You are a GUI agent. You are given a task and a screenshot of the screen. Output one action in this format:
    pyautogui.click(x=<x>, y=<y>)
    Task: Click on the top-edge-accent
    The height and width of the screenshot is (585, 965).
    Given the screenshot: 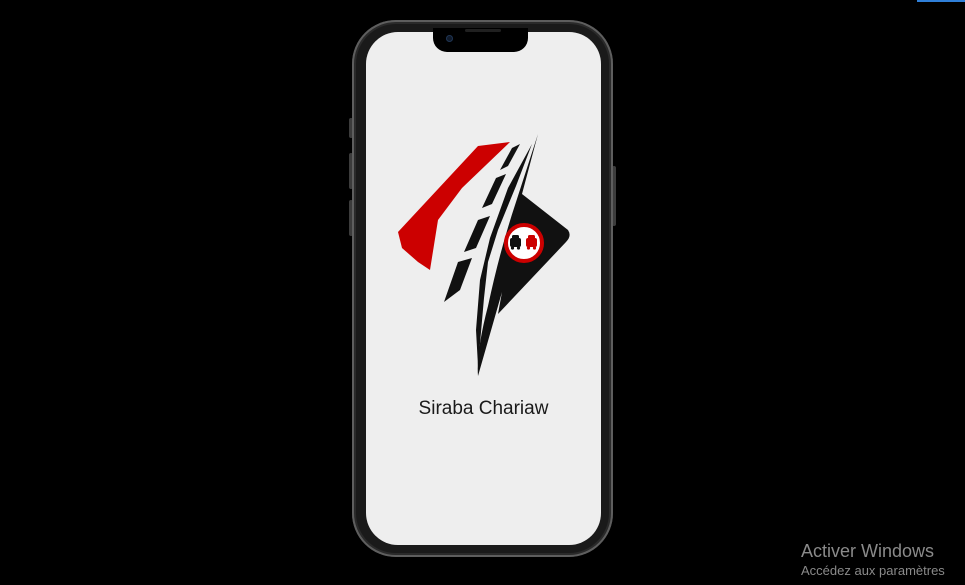 What is the action you would take?
    pyautogui.click(x=941, y=1)
    